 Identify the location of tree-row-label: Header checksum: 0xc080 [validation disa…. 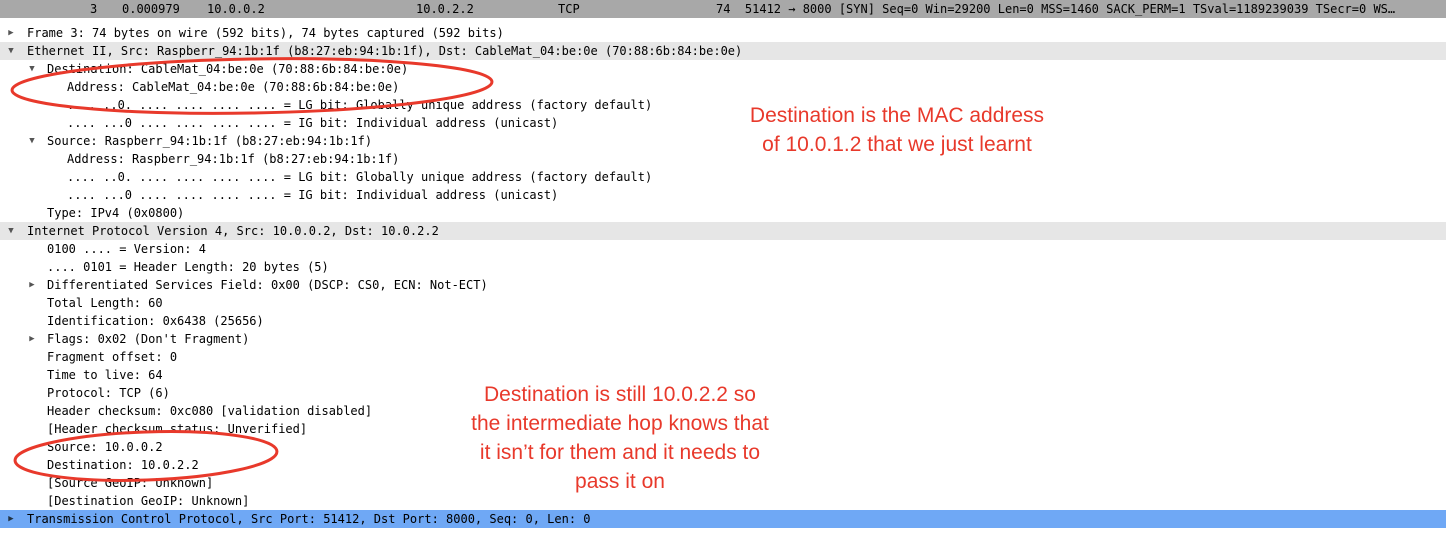
(210, 411).